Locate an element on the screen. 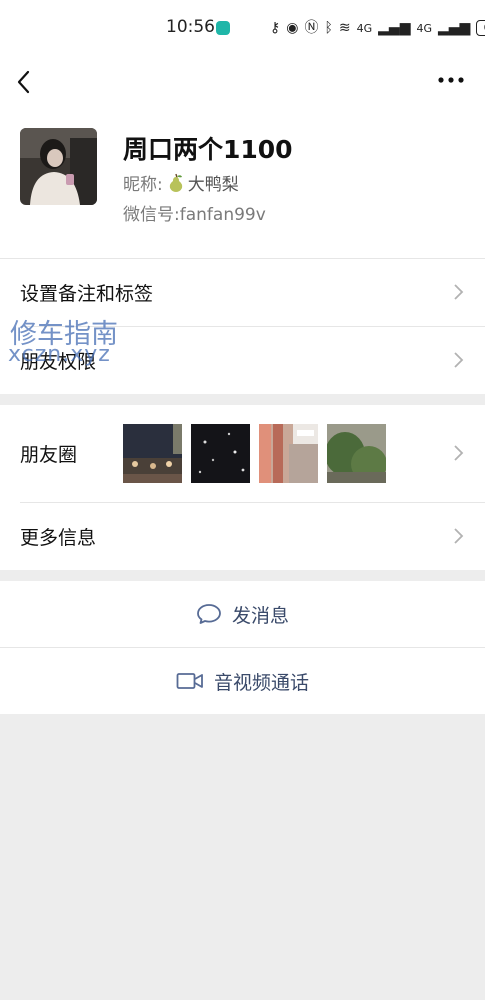  avatar is located at coordinates (58, 166).